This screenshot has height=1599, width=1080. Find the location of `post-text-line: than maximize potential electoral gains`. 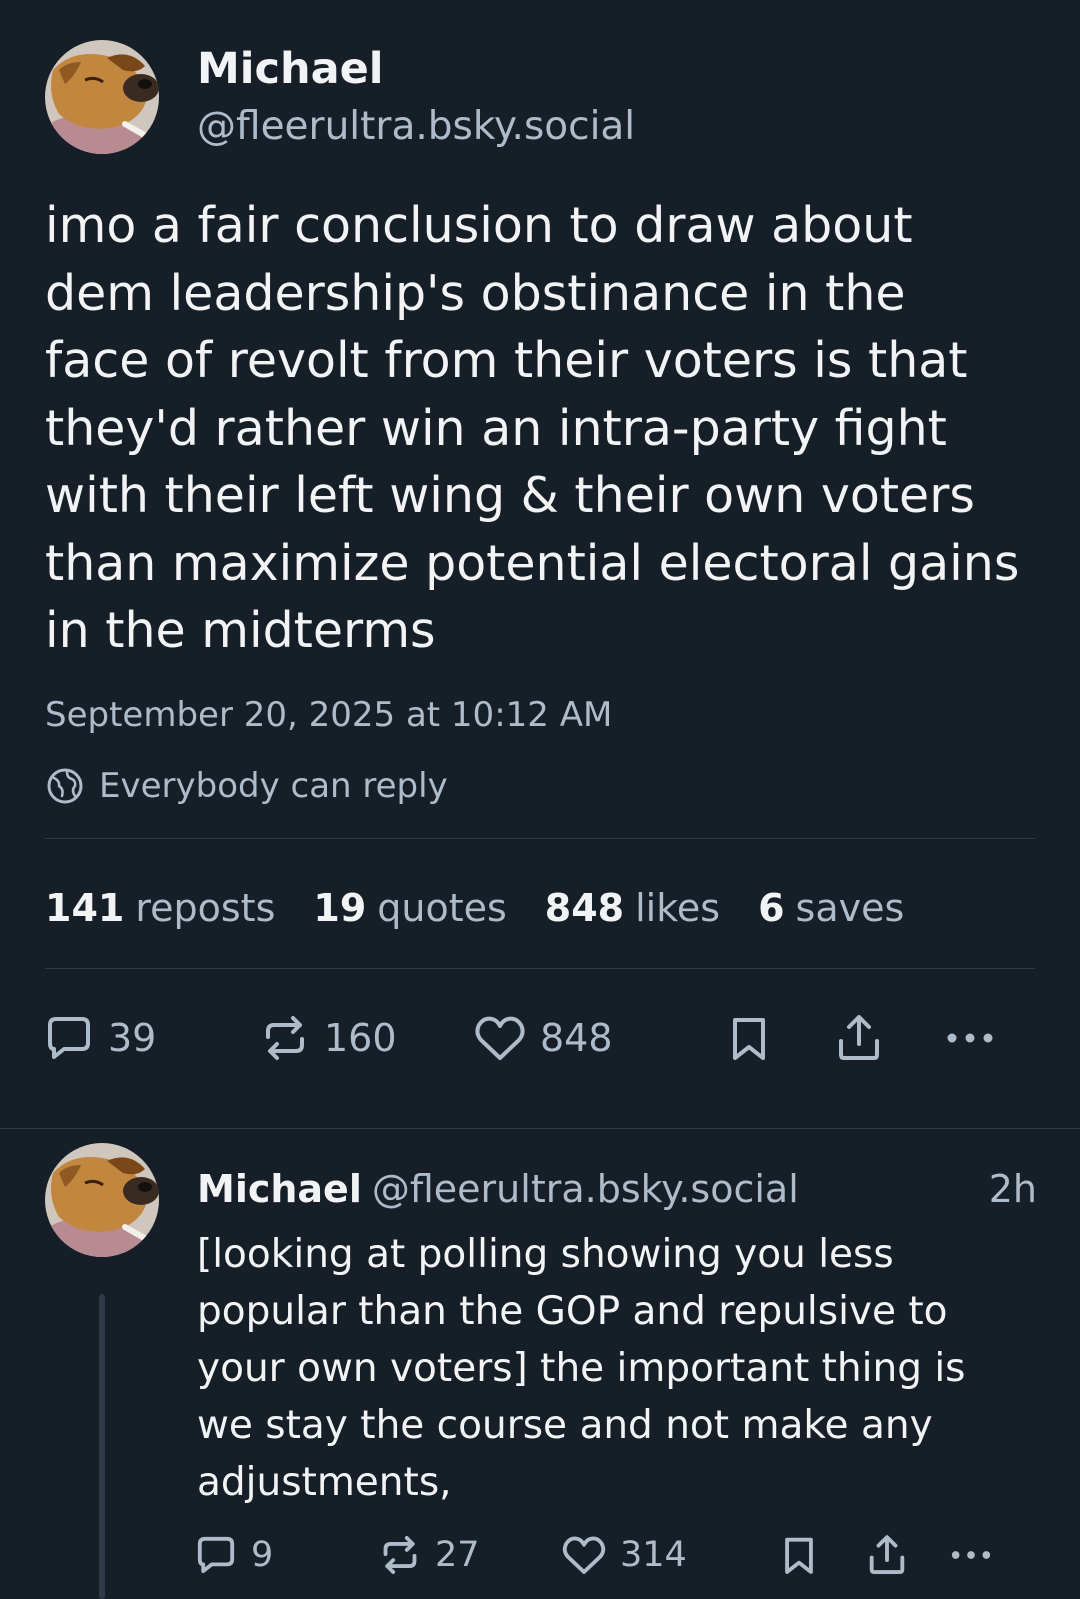

post-text-line: than maximize potential electoral gains is located at coordinates (532, 563).